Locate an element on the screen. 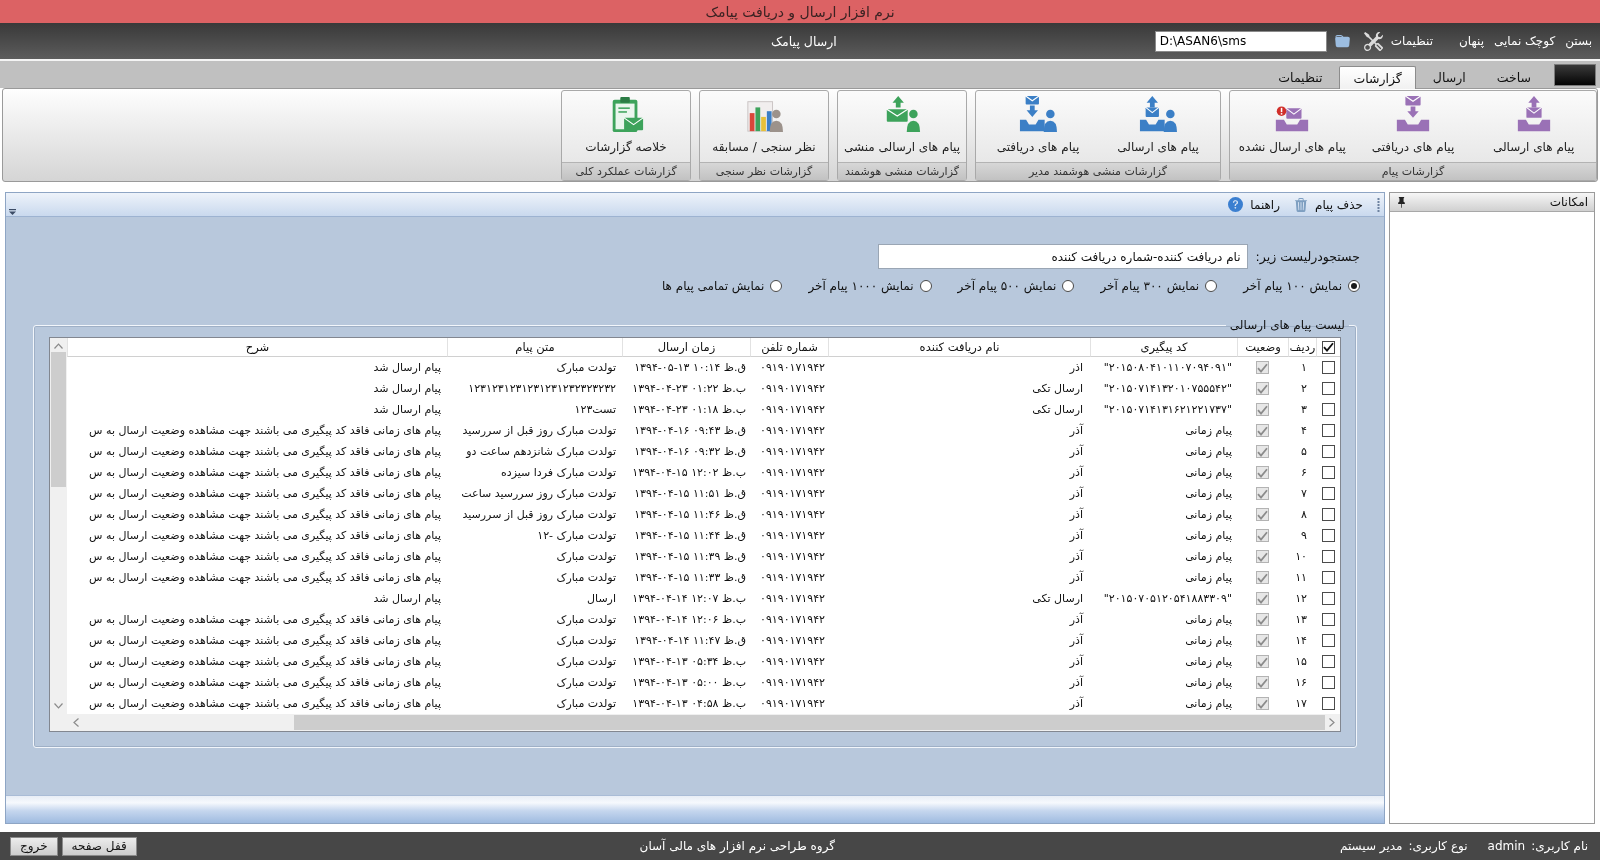  group-title: لیست پیام های ارسالی is located at coordinates (1287, 325).